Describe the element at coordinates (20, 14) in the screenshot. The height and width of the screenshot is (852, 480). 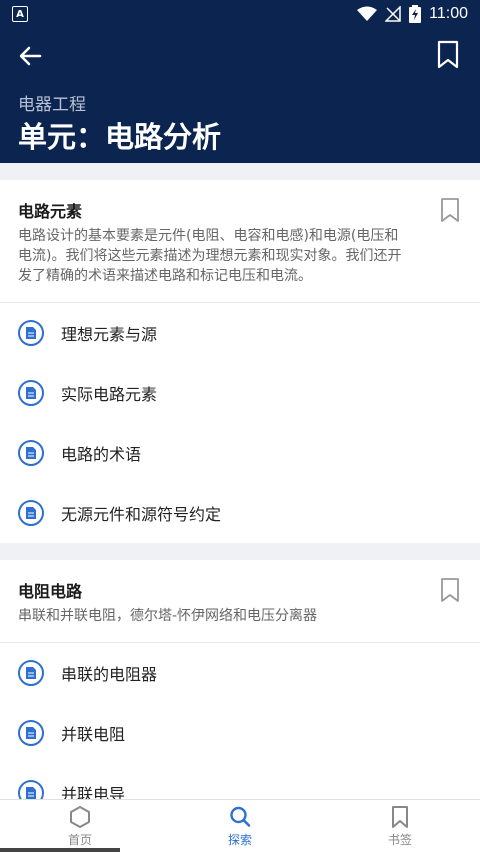
I see `app-notification-icon: A` at that location.